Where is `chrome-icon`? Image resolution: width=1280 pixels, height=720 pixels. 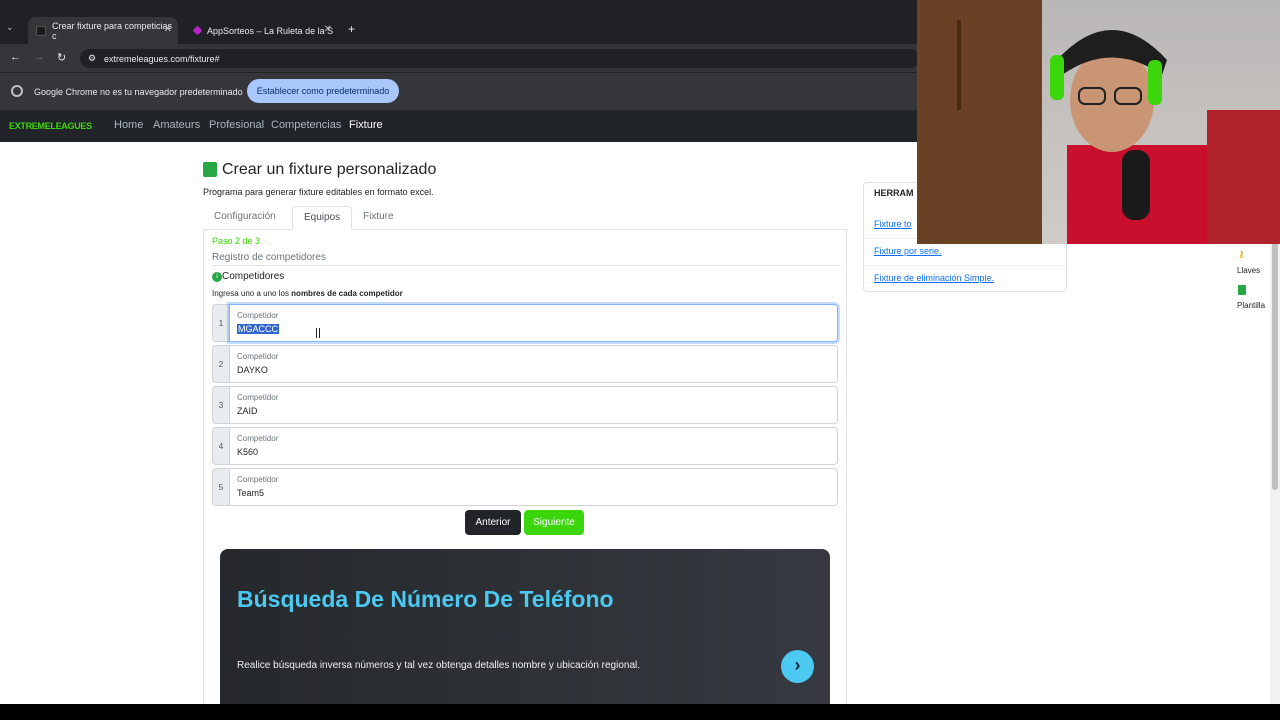
chrome-icon is located at coordinates (17, 91).